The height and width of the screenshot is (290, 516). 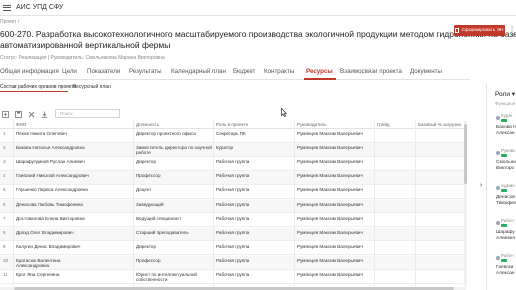 I want to click on tab-indicators: Показатели, so click(x=103, y=71).